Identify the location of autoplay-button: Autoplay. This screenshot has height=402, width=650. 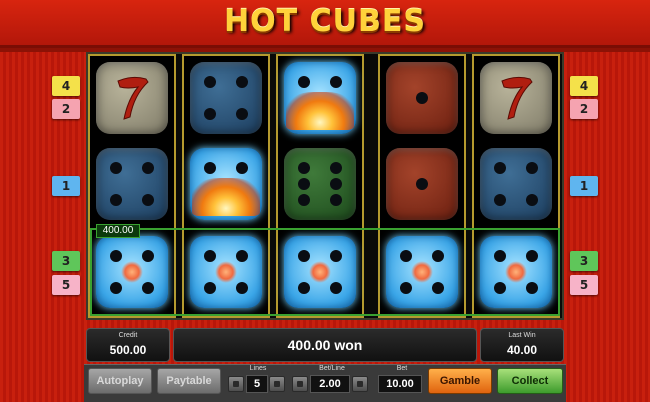
(120, 381).